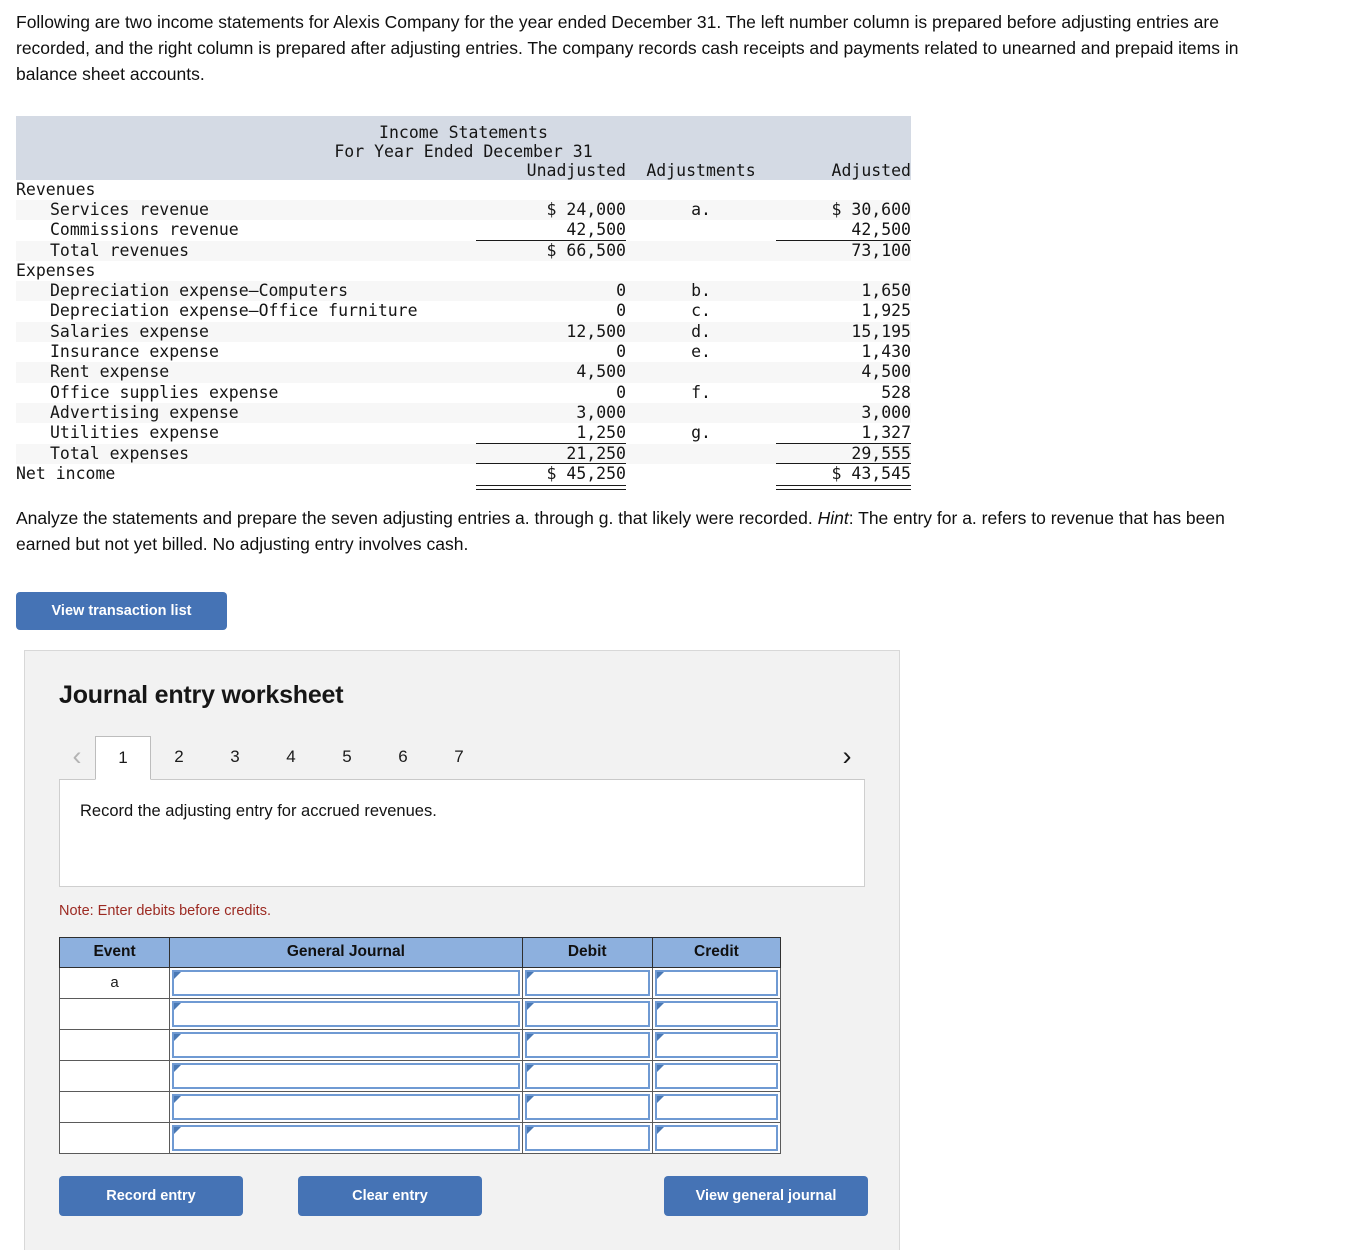 The width and height of the screenshot is (1353, 1250). Describe the element at coordinates (843, 413) in the screenshot. I see `row-adjusted: 3,000` at that location.